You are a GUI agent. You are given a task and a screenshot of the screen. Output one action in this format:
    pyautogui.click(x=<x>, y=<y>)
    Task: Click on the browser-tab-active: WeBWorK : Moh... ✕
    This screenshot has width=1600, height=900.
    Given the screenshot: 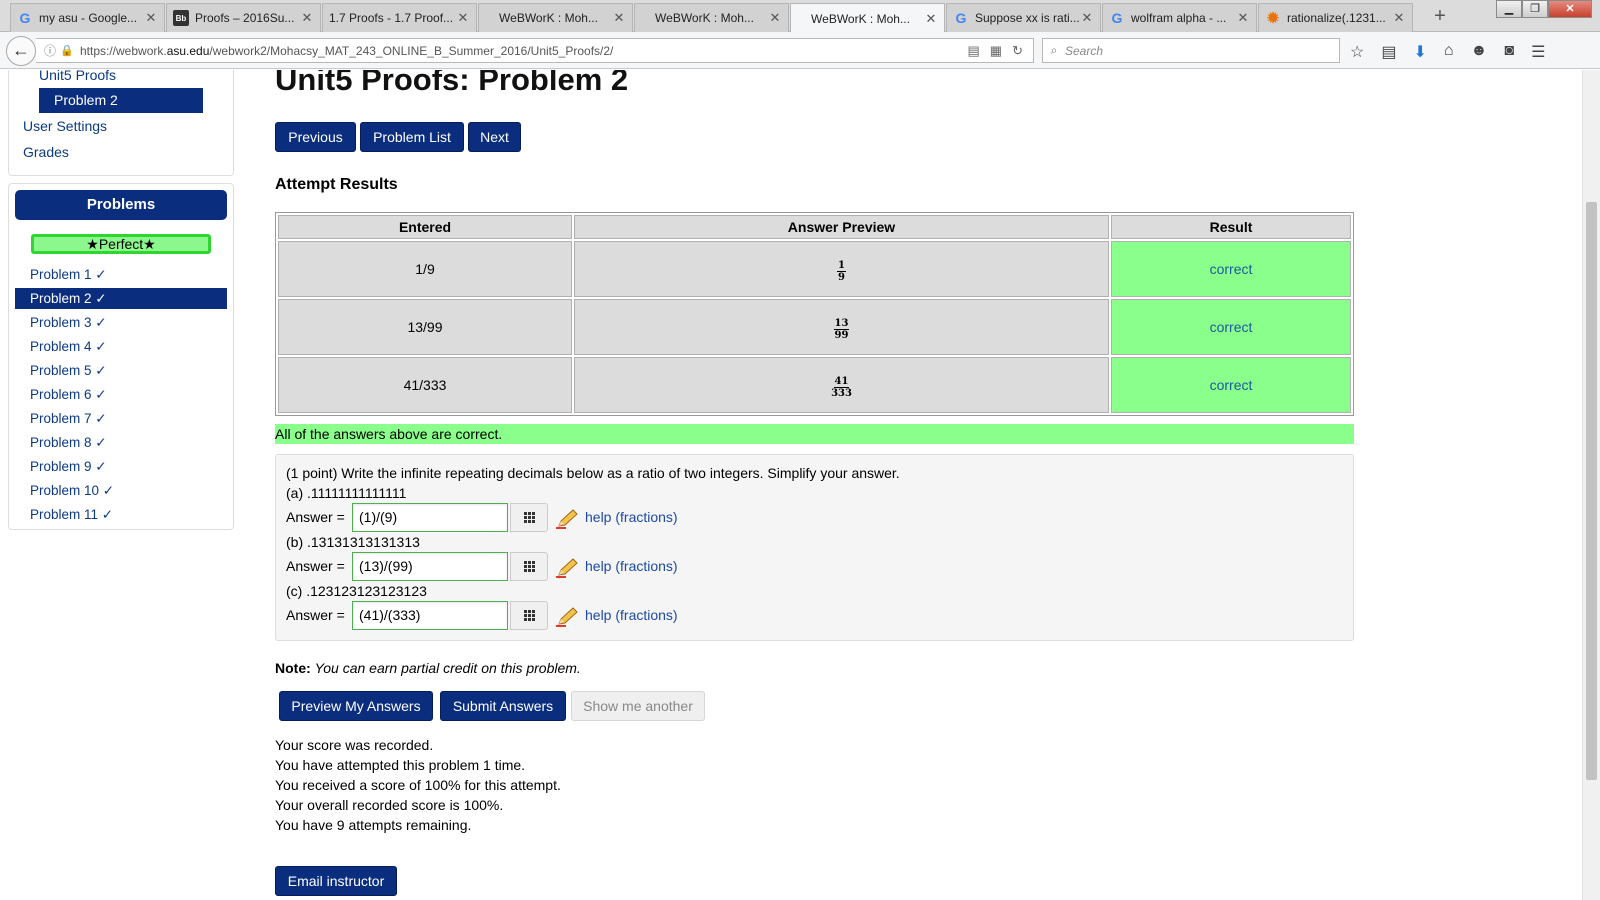 What is the action you would take?
    pyautogui.click(x=867, y=18)
    